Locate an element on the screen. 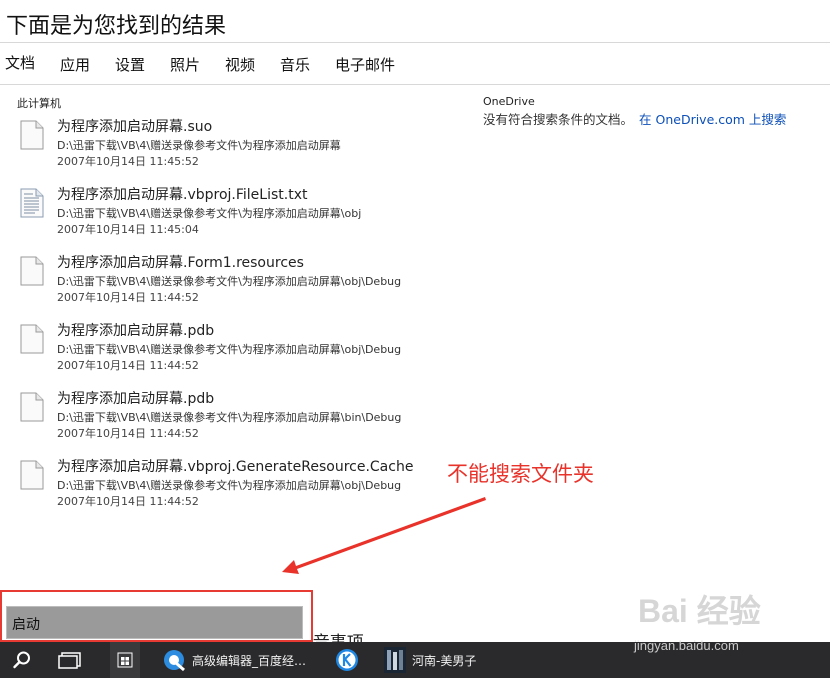 The image size is (830, 678). annotation-note: 不能搜索文件夹 is located at coordinates (520, 474).